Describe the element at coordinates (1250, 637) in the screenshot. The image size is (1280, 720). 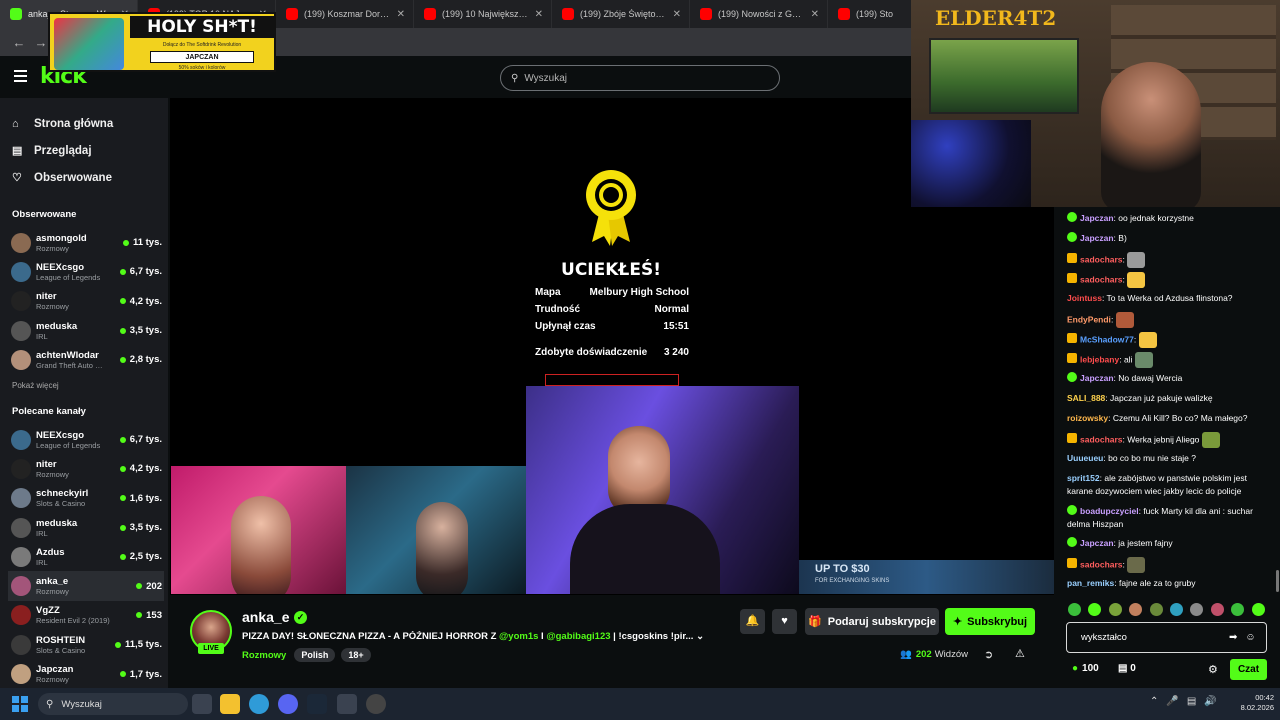
I see `emoji-icon: ☺` at that location.